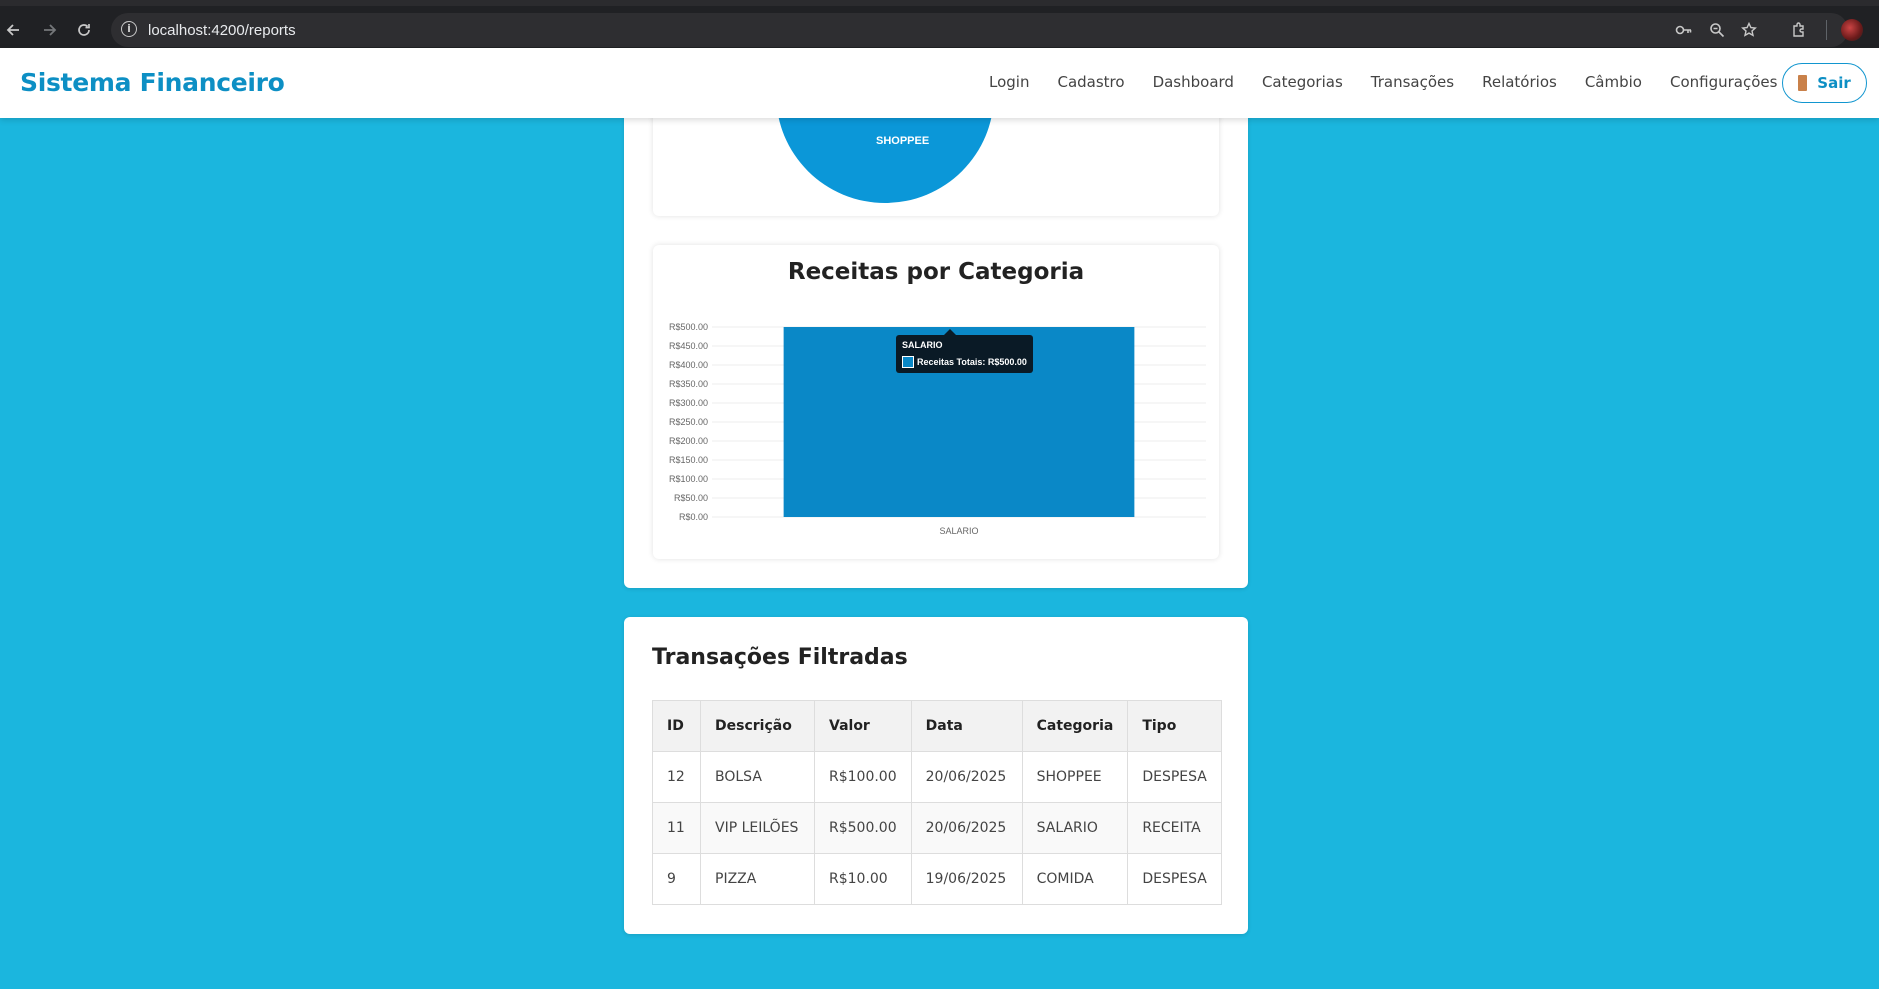 The height and width of the screenshot is (989, 1879). What do you see at coordinates (222, 30) in the screenshot?
I see `url-text: localhost:4200/reports` at bounding box center [222, 30].